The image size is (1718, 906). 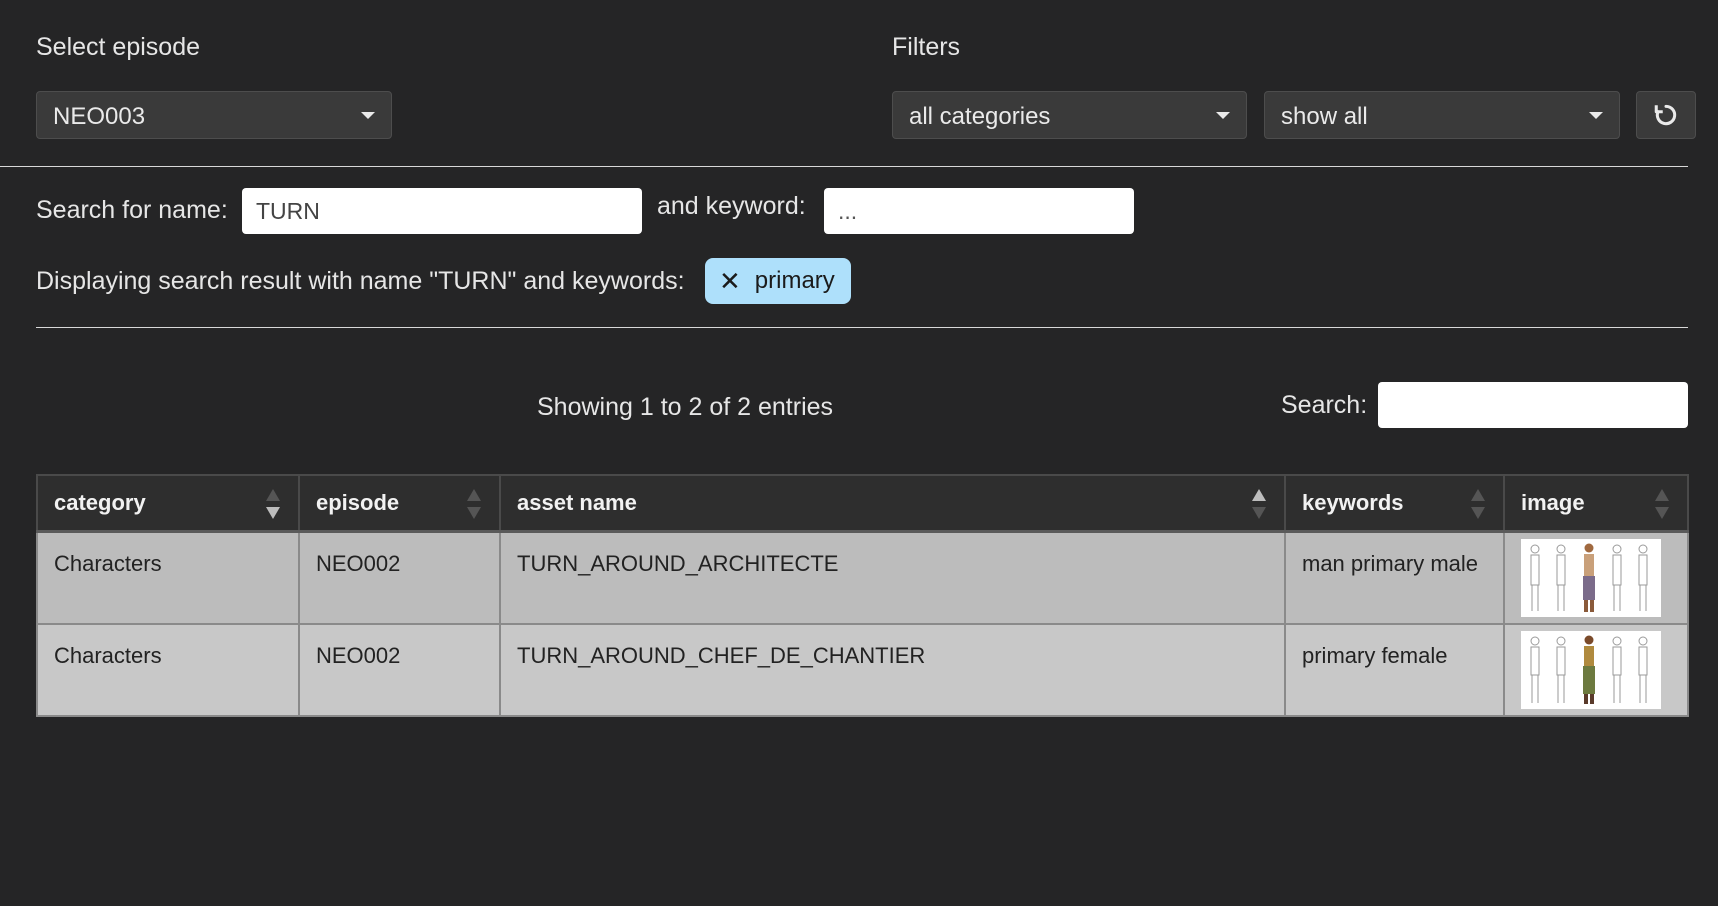 What do you see at coordinates (1596, 503) in the screenshot?
I see `column-header-image: image` at bounding box center [1596, 503].